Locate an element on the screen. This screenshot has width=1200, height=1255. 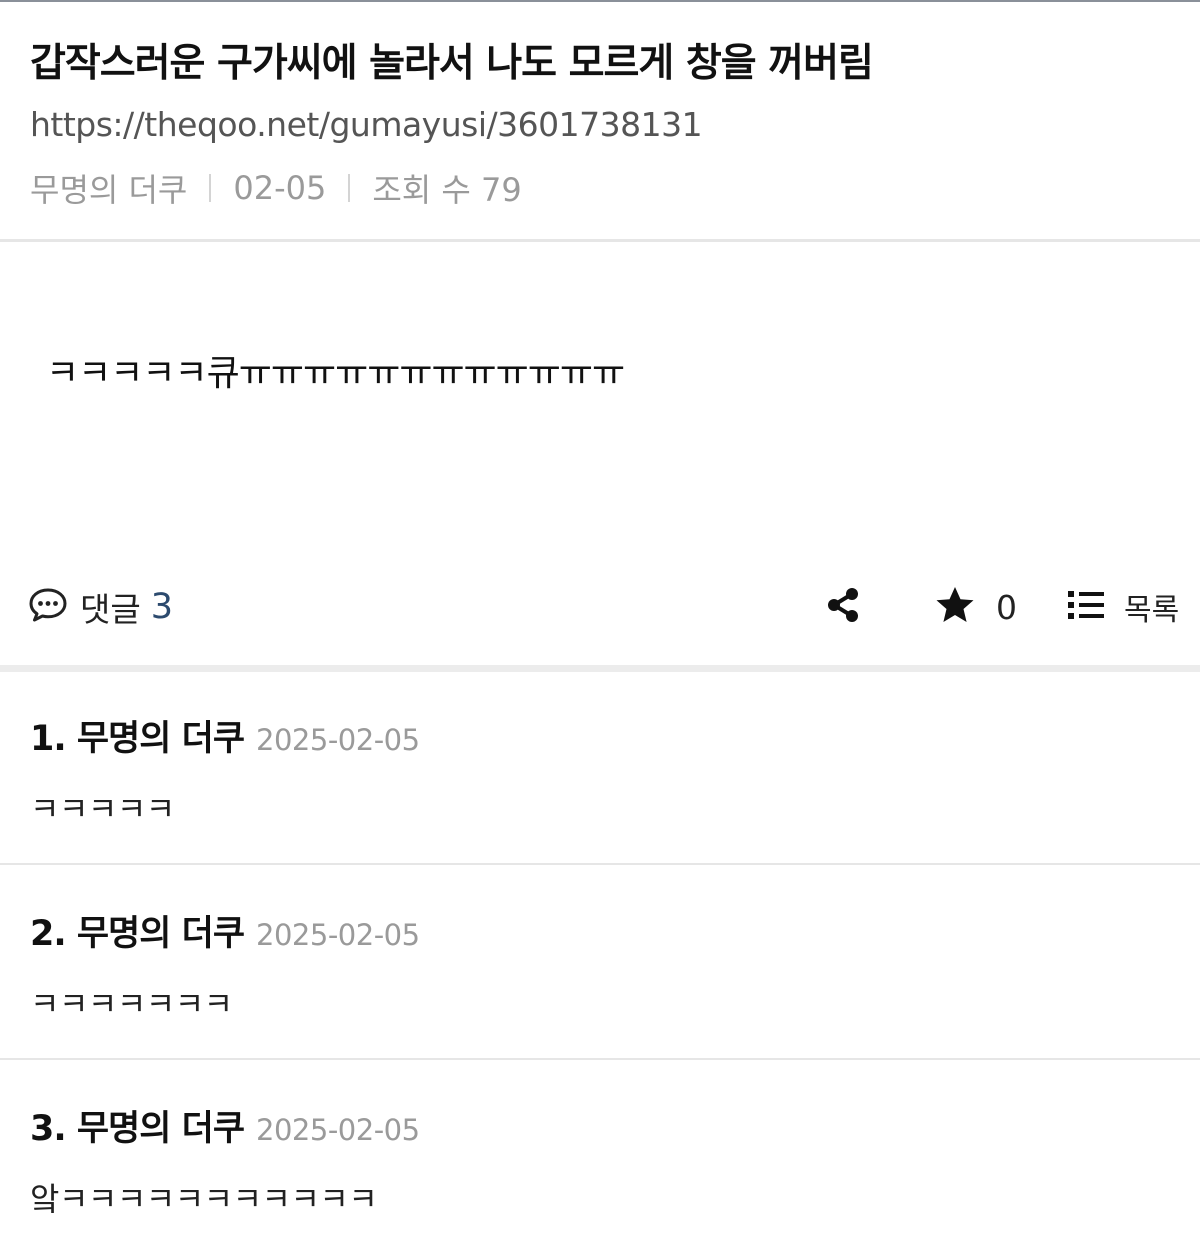
post-author: 무명의 더쿠 is located at coordinates (109, 190).